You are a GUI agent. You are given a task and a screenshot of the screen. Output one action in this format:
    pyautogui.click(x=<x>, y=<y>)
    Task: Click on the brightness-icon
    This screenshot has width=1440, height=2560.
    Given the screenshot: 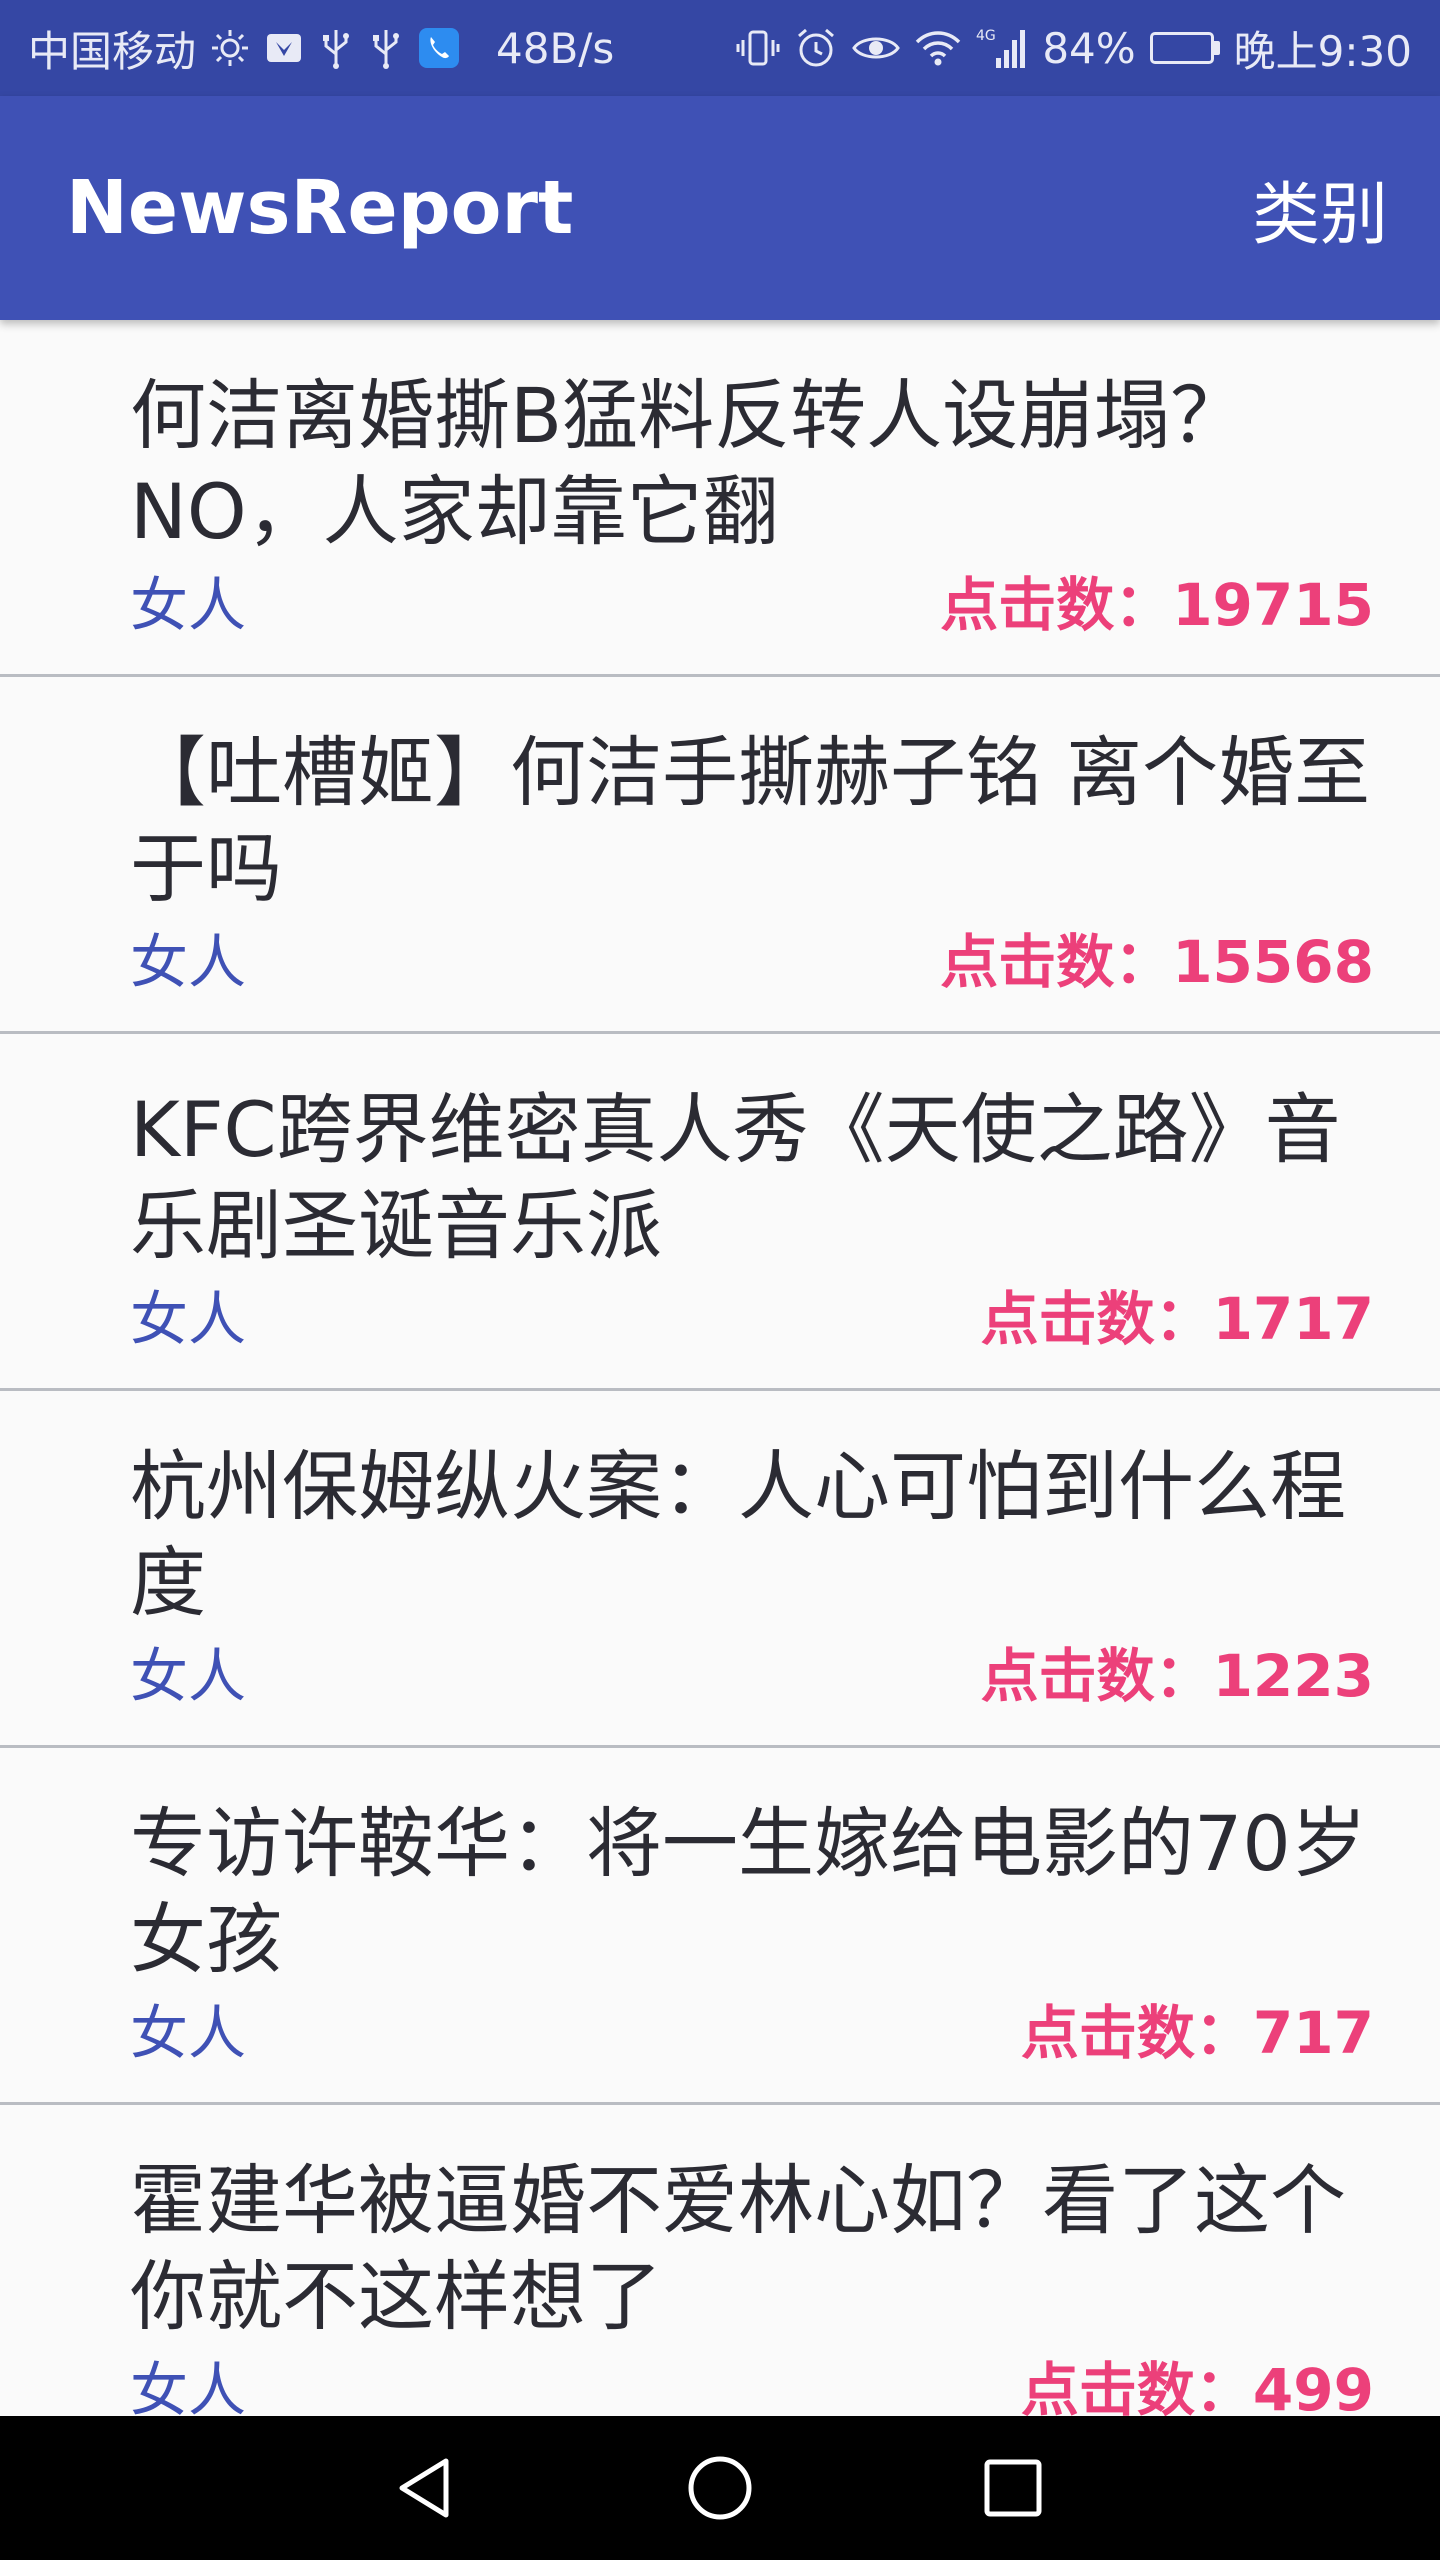 What is the action you would take?
    pyautogui.click(x=230, y=48)
    